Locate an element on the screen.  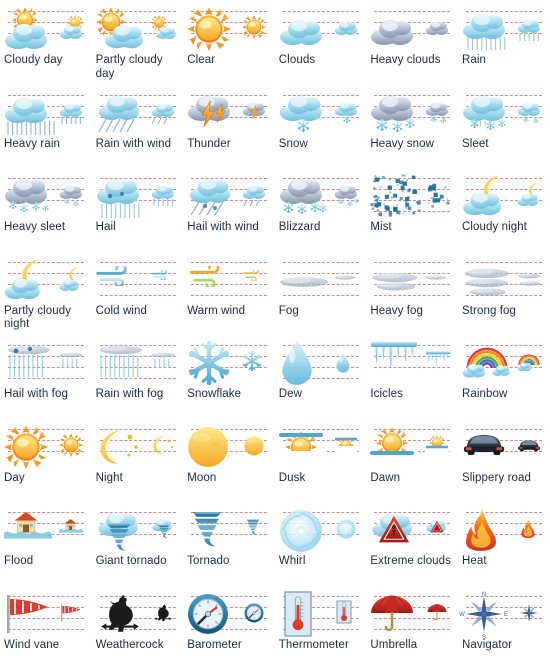
icon-cell-day: Day is located at coordinates (46, 460).